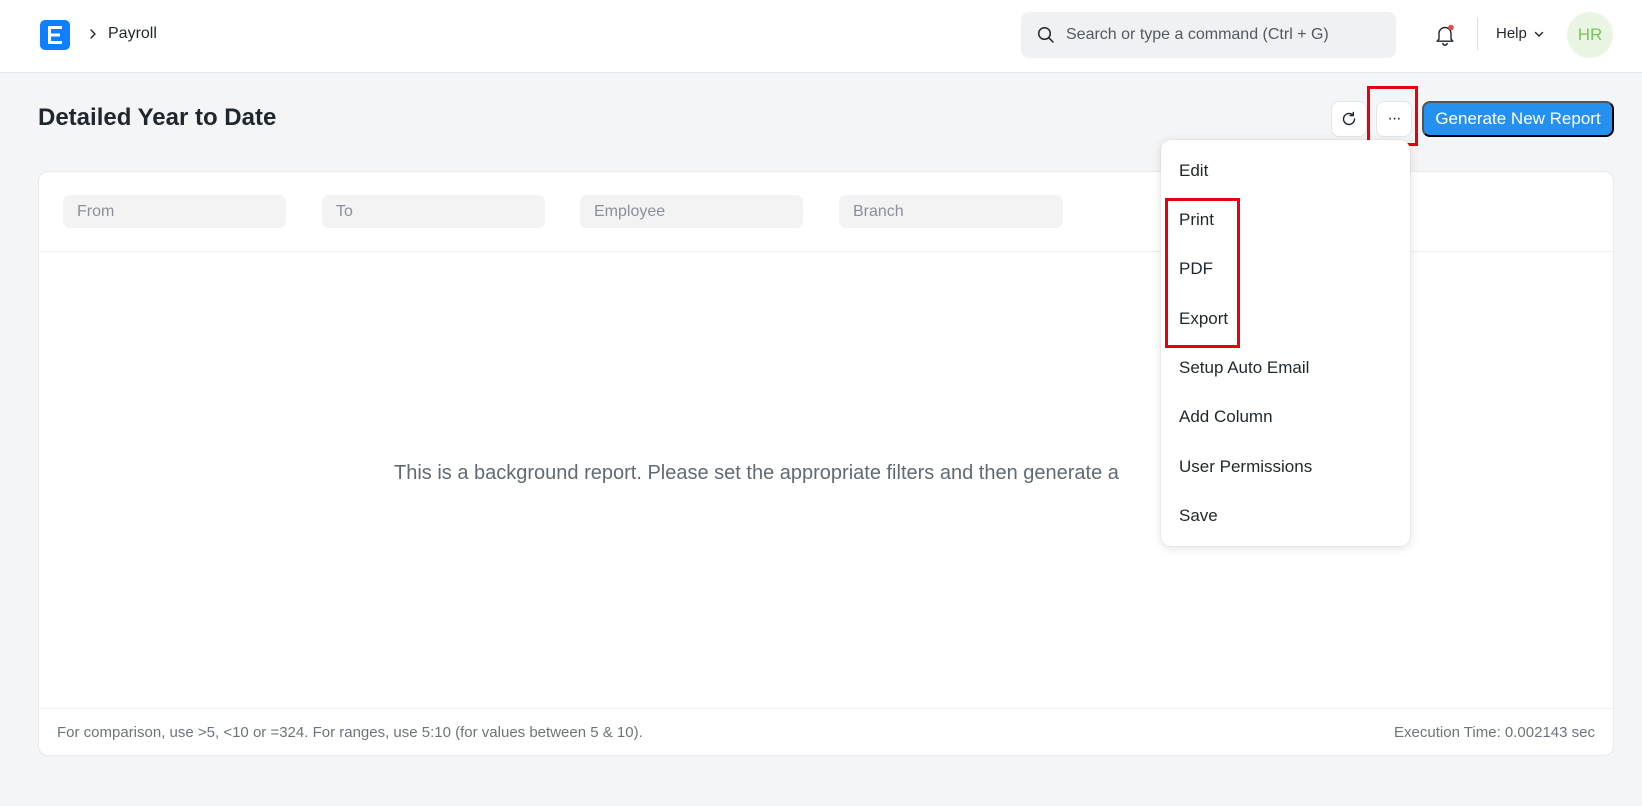 This screenshot has height=806, width=1642. I want to click on highlight-more-button, so click(1392, 116).